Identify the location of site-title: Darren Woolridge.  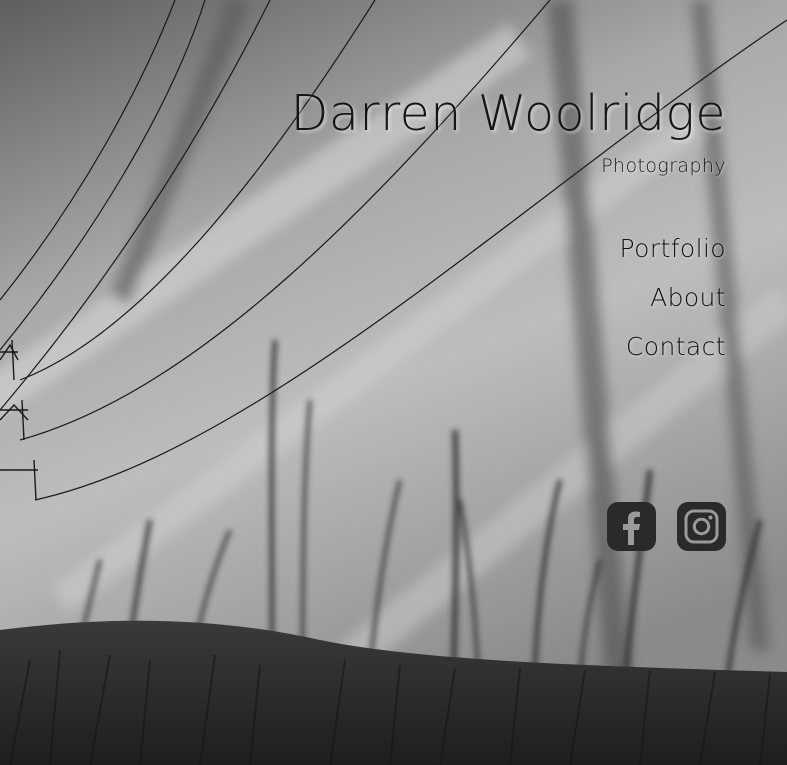
(508, 114).